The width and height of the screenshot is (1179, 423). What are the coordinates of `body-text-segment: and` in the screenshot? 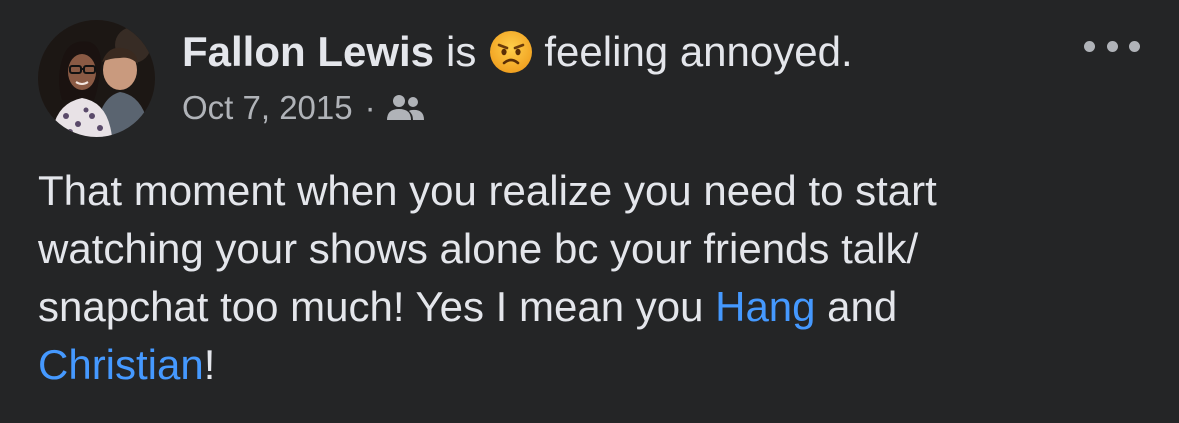 It's located at (856, 306).